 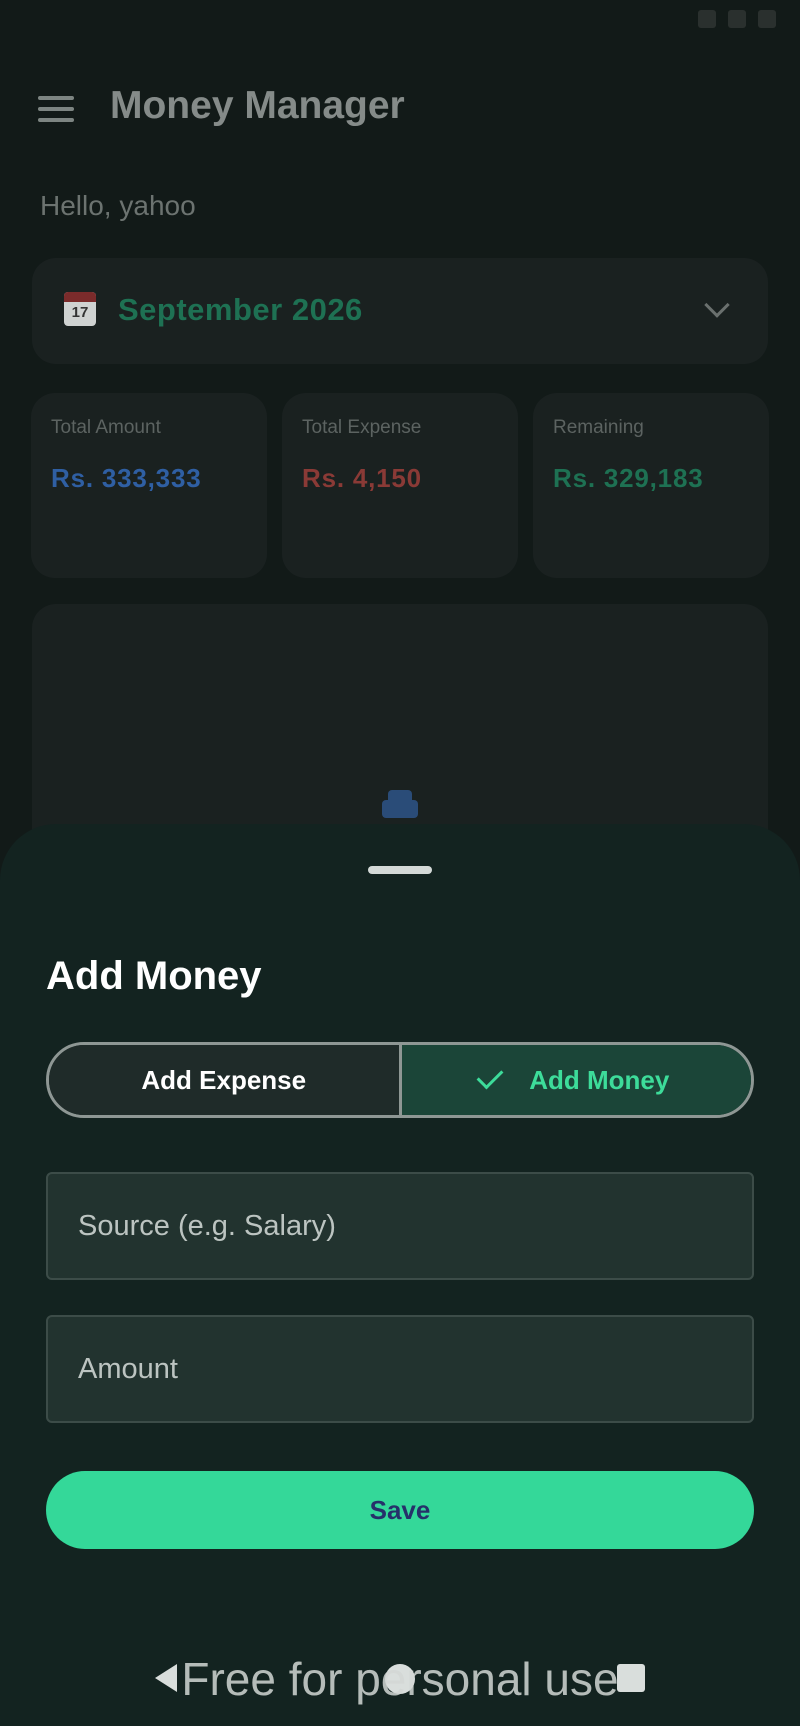 What do you see at coordinates (599, 1079) in the screenshot?
I see `add-money-label: Add Money` at bounding box center [599, 1079].